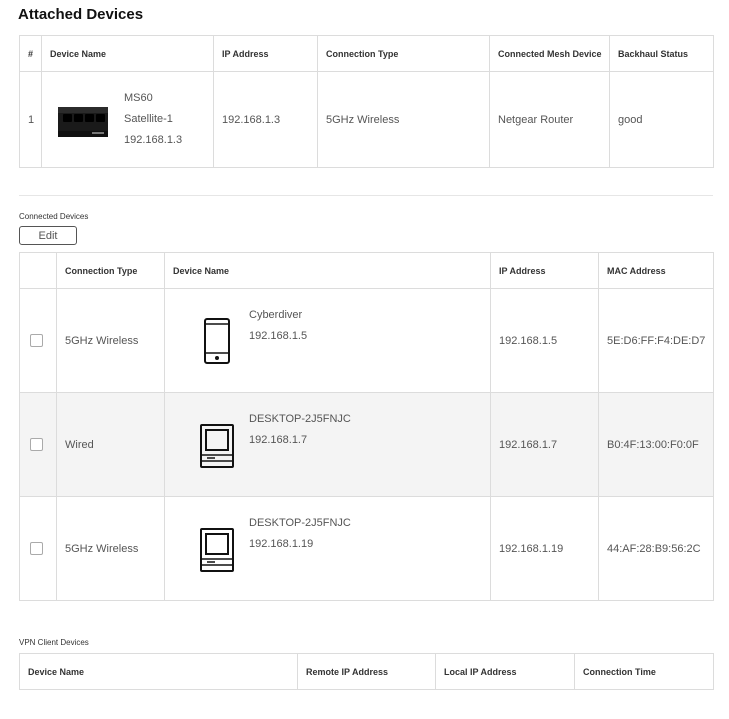 The height and width of the screenshot is (719, 729). What do you see at coordinates (138, 98) in the screenshot?
I see `device-model: MS60` at bounding box center [138, 98].